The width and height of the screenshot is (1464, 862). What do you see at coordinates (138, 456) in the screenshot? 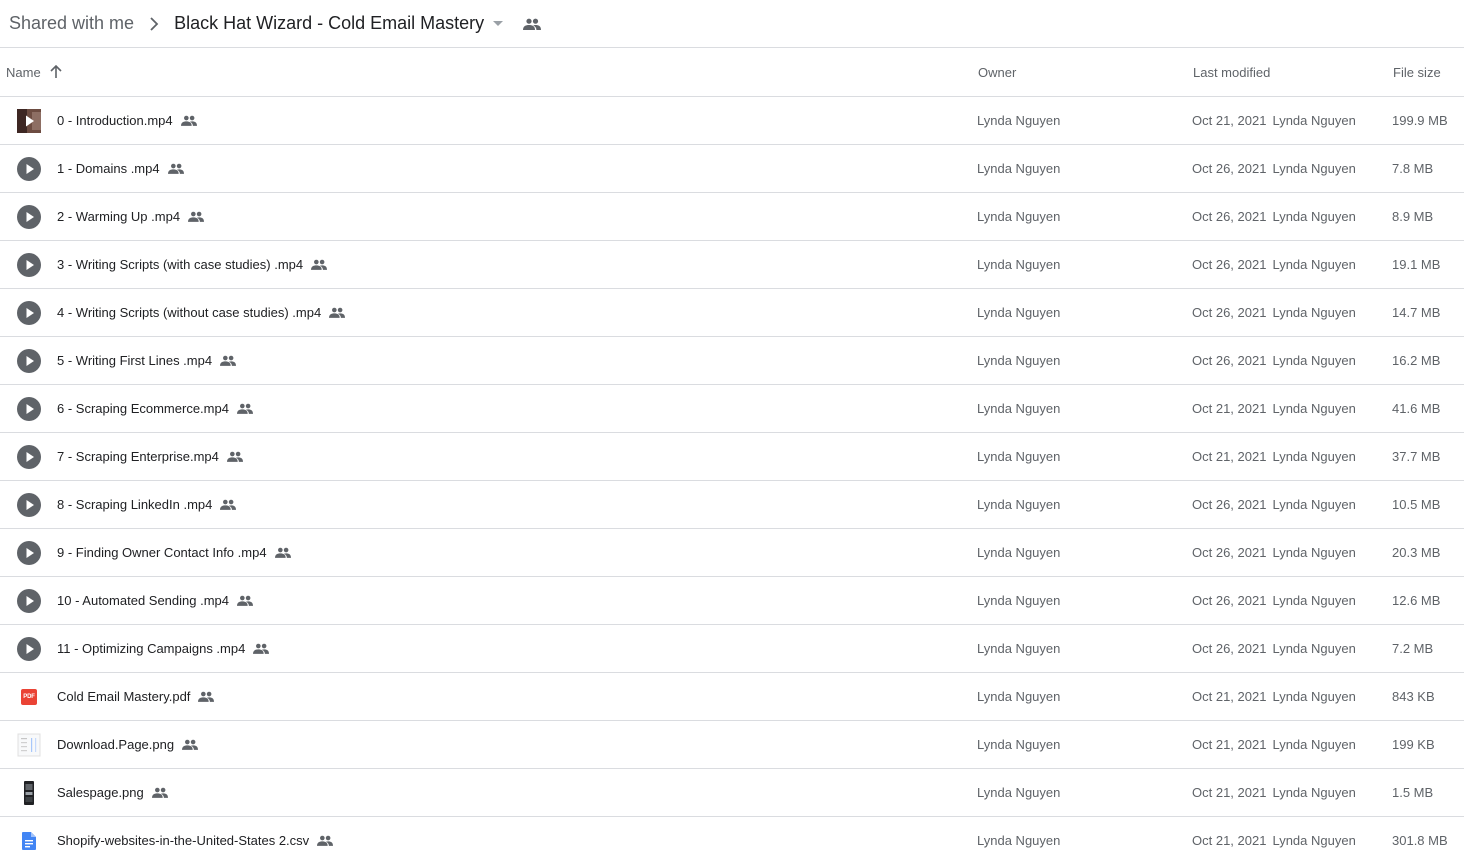
I see `file-name: 7 - Scraping Enterprise.mp4` at bounding box center [138, 456].